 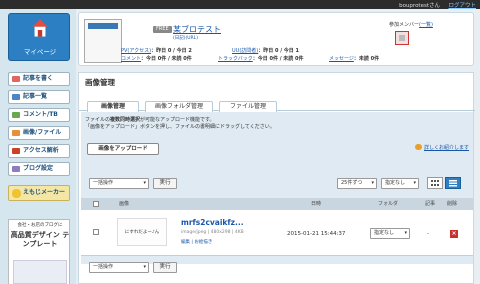 I want to click on execute-button-top: 実行, so click(x=165, y=183).